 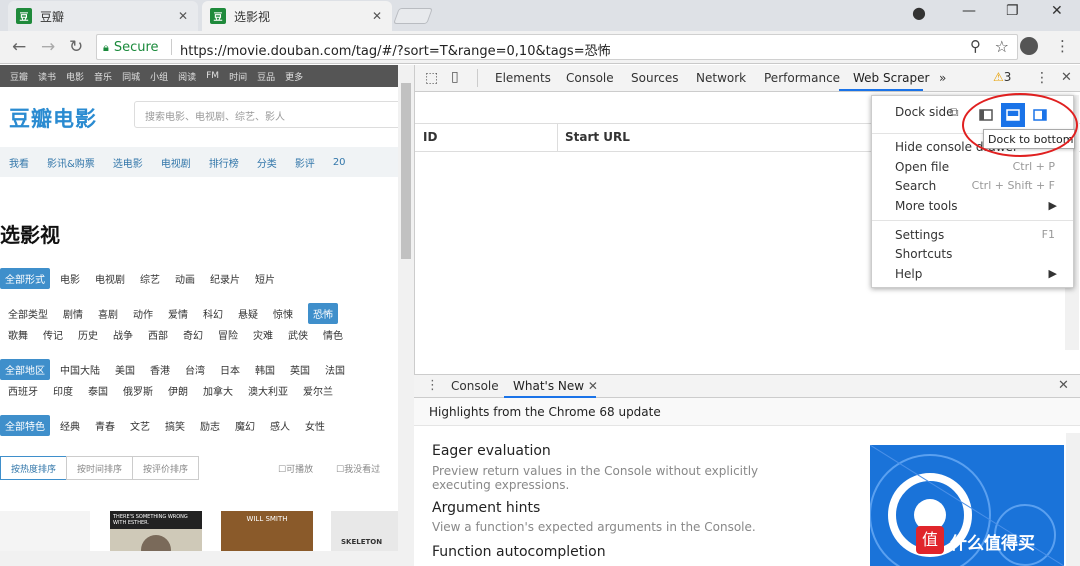 What do you see at coordinates (131, 47) in the screenshot?
I see `secure-indicator: 🔒︎ Secure` at bounding box center [131, 47].